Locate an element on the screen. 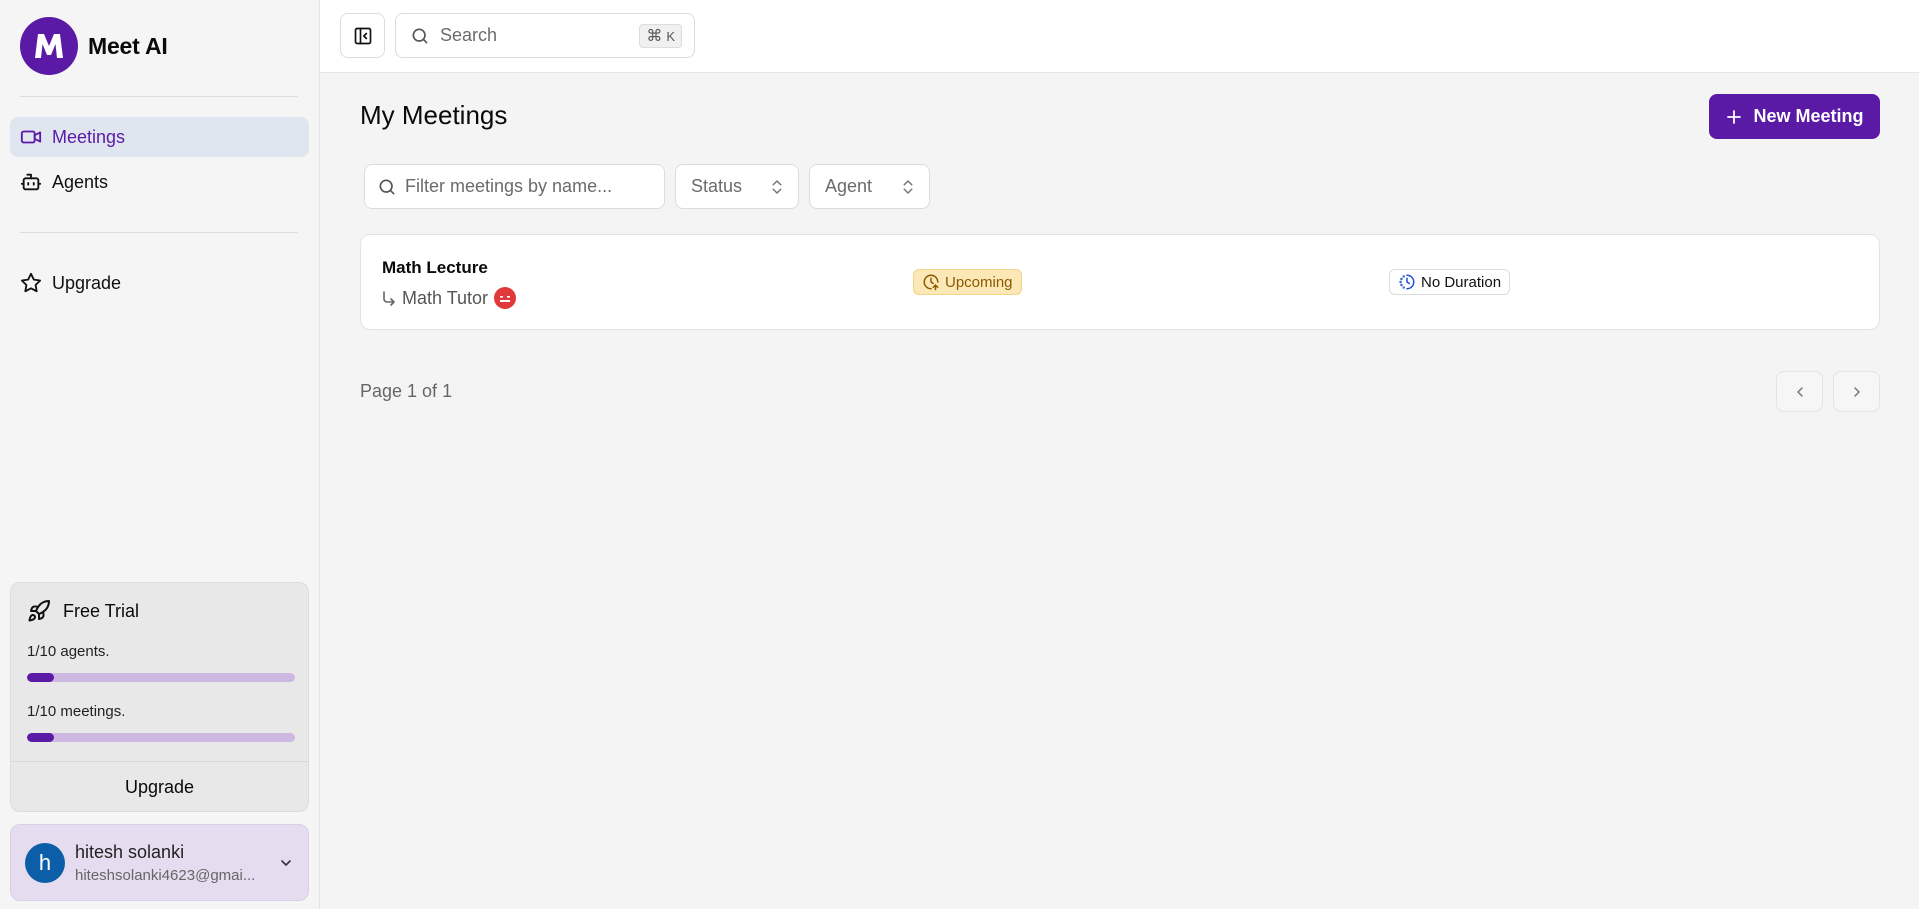 Image resolution: width=1919 pixels, height=909 pixels. topbar: Search ⌘ K is located at coordinates (1119, 36).